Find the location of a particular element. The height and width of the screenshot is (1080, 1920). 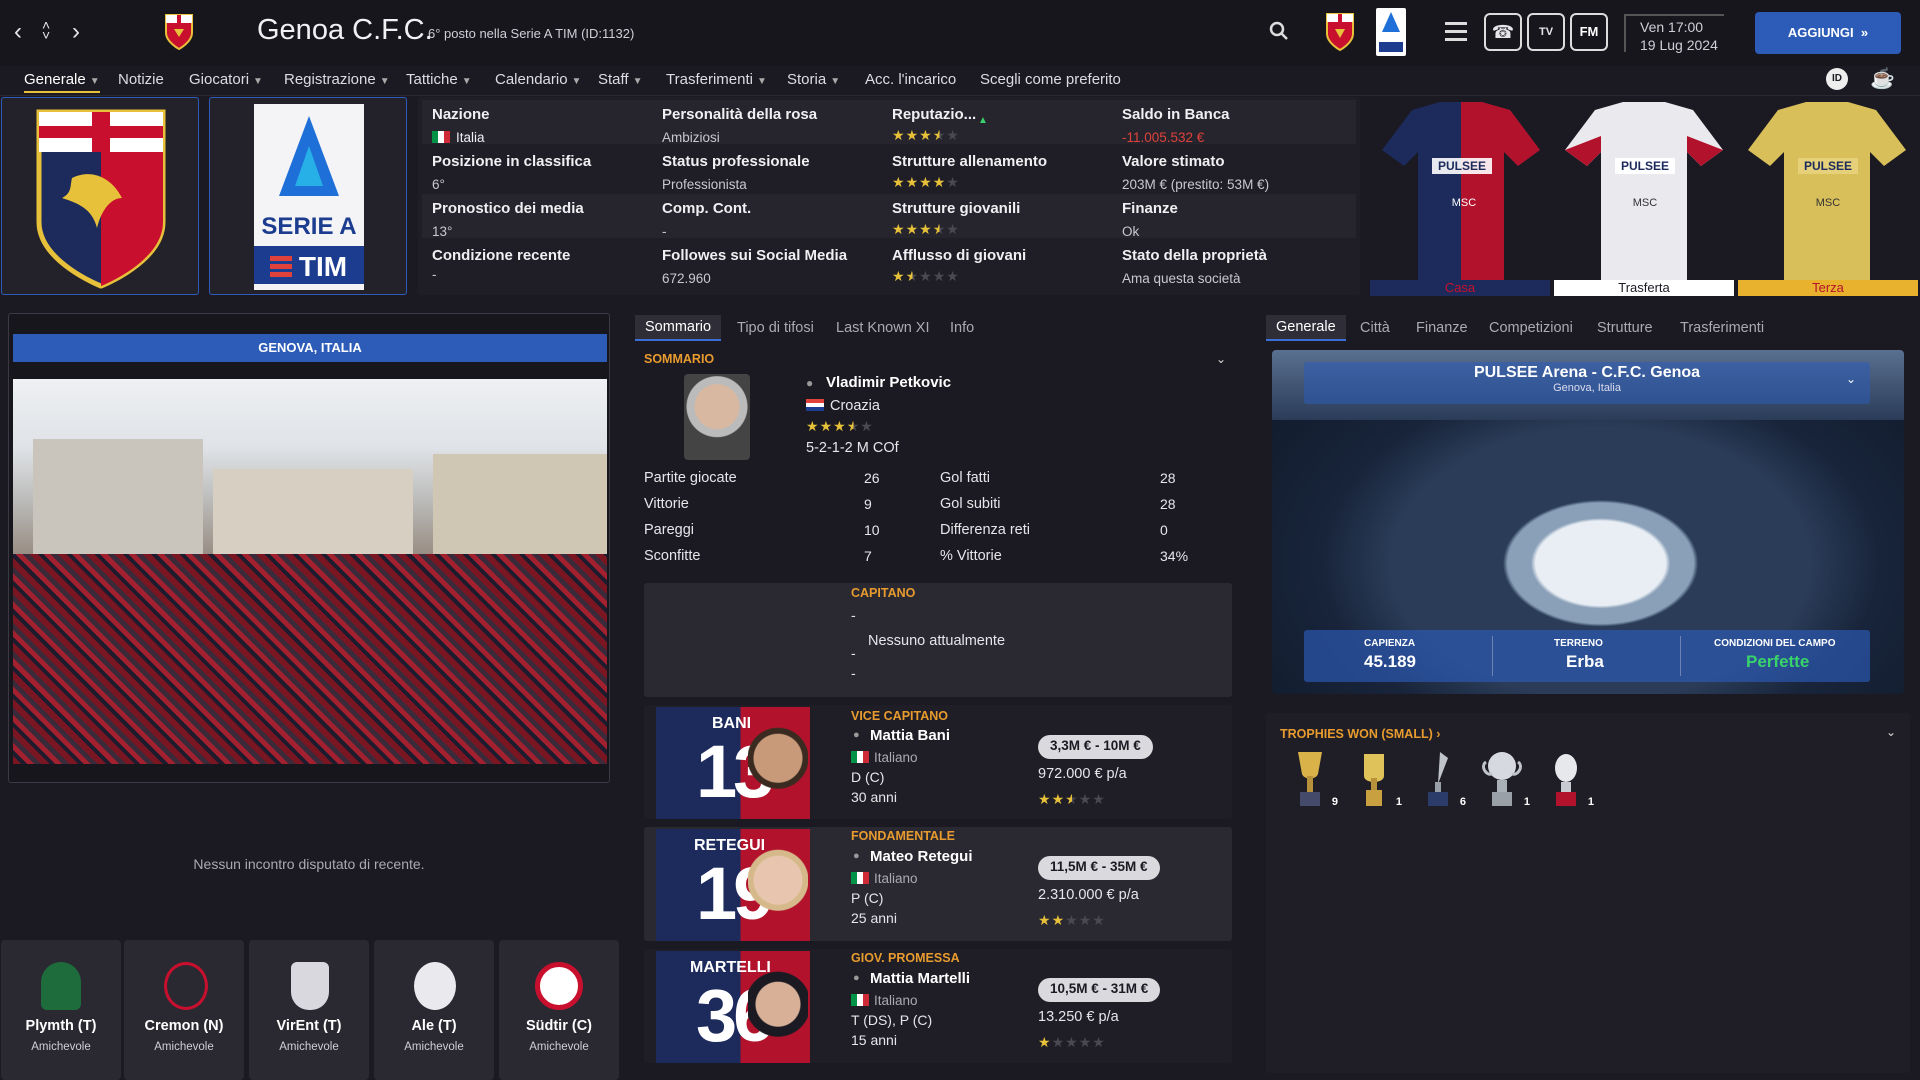

nav-registrazione: Registrazione ▼ is located at coordinates (337, 79).